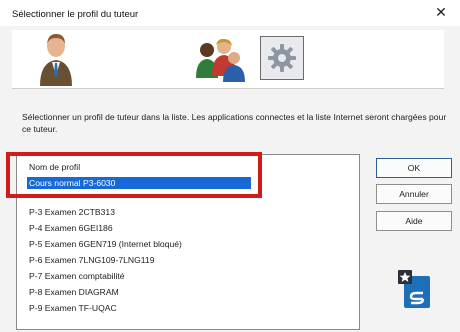 This screenshot has height=332, width=460. I want to click on users-group-icon, so click(220, 60).